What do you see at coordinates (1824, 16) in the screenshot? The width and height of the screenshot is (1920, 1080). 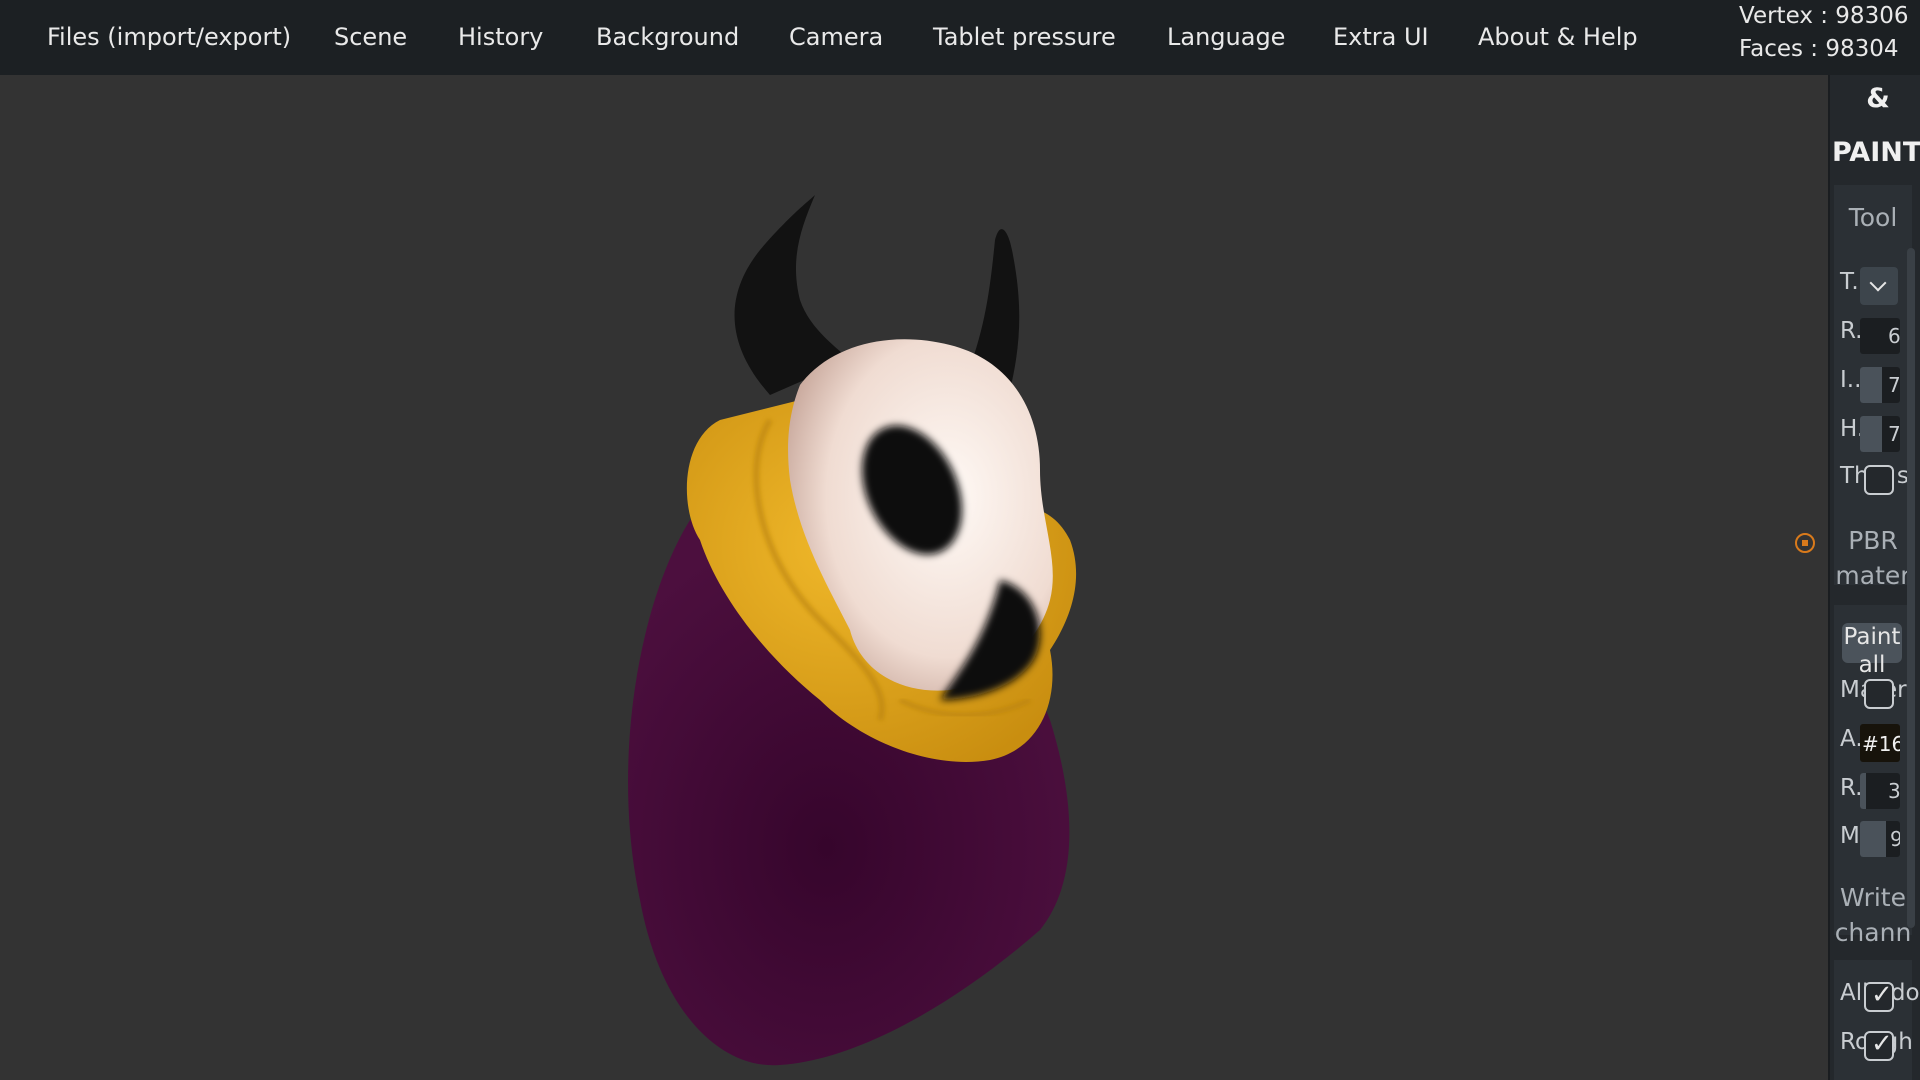 I see `vertex-count: Vertex : 98306` at bounding box center [1824, 16].